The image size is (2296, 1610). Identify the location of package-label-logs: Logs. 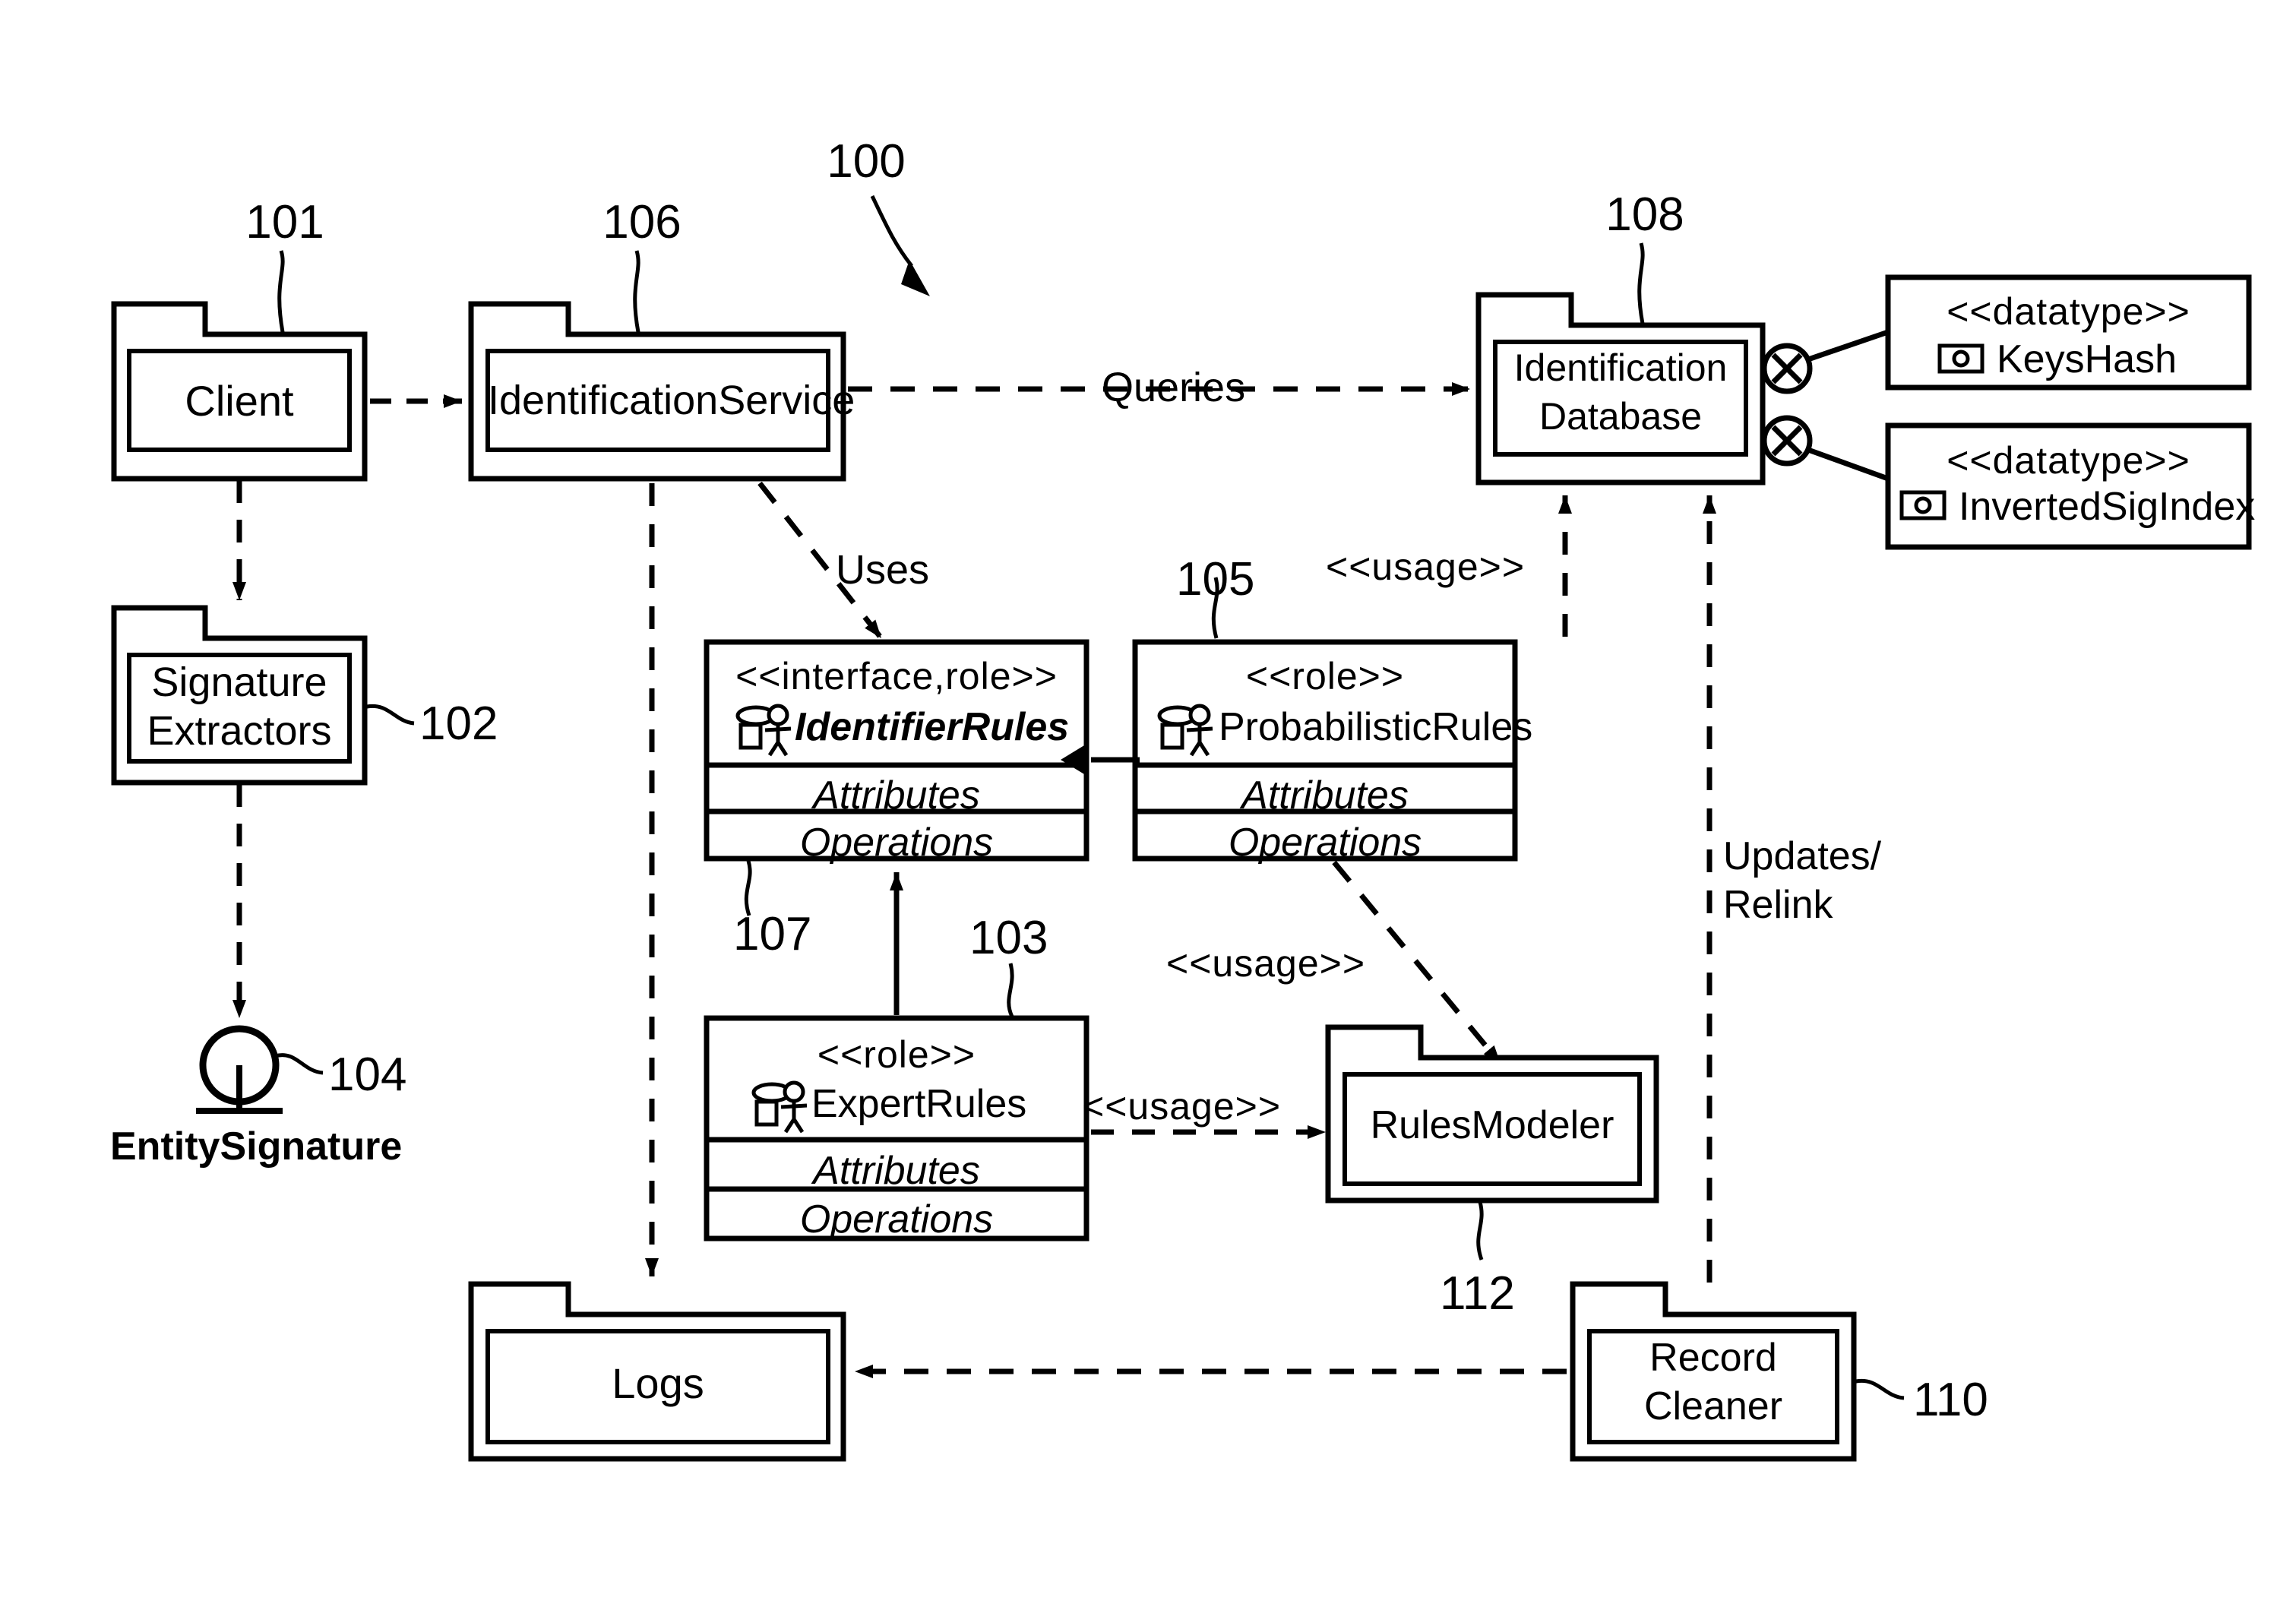
(658, 1383).